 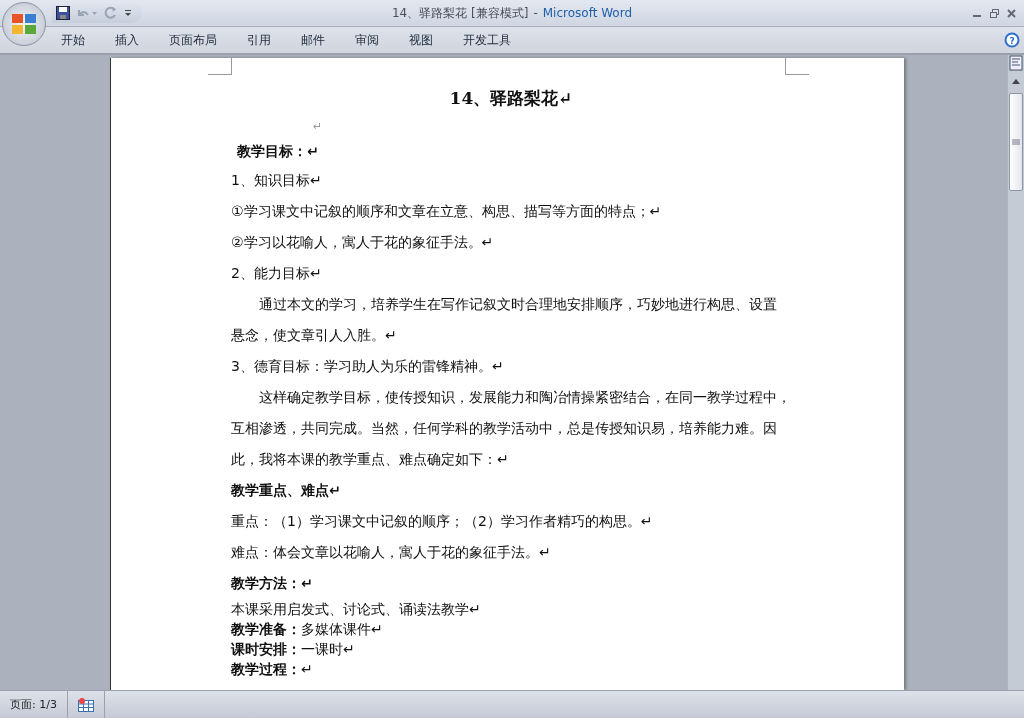 I want to click on paragraph: 3、德育目标：学习助人为乐的雷锋精神。↵, so click(x=368, y=366).